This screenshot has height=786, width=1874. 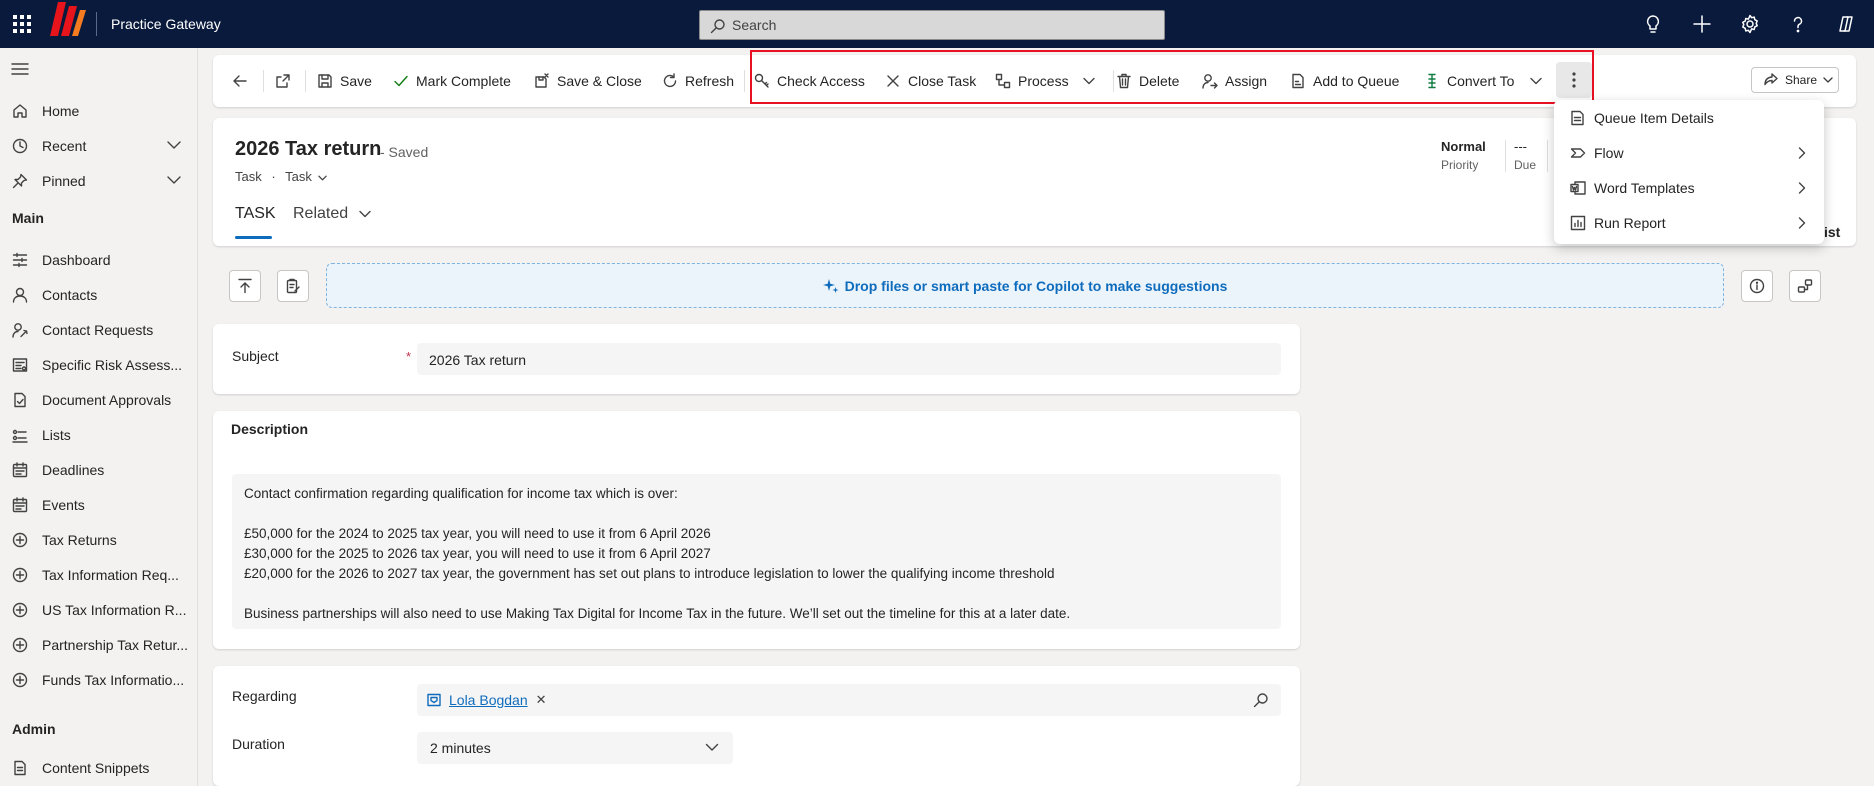 What do you see at coordinates (1798, 24) in the screenshot?
I see `help-icon` at bounding box center [1798, 24].